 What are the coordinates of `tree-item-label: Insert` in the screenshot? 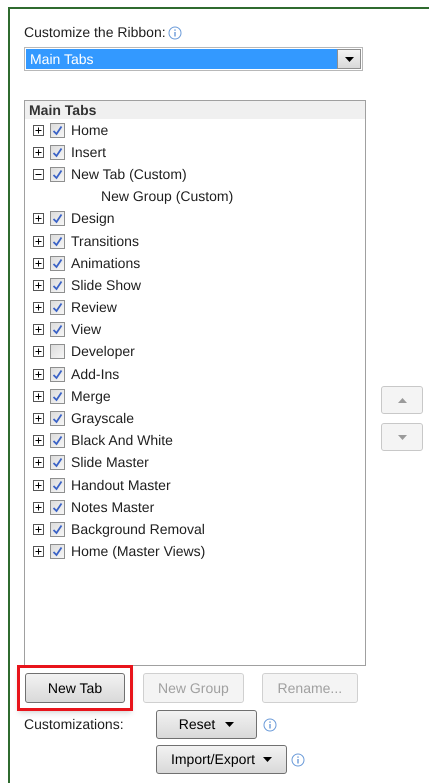 It's located at (88, 152).